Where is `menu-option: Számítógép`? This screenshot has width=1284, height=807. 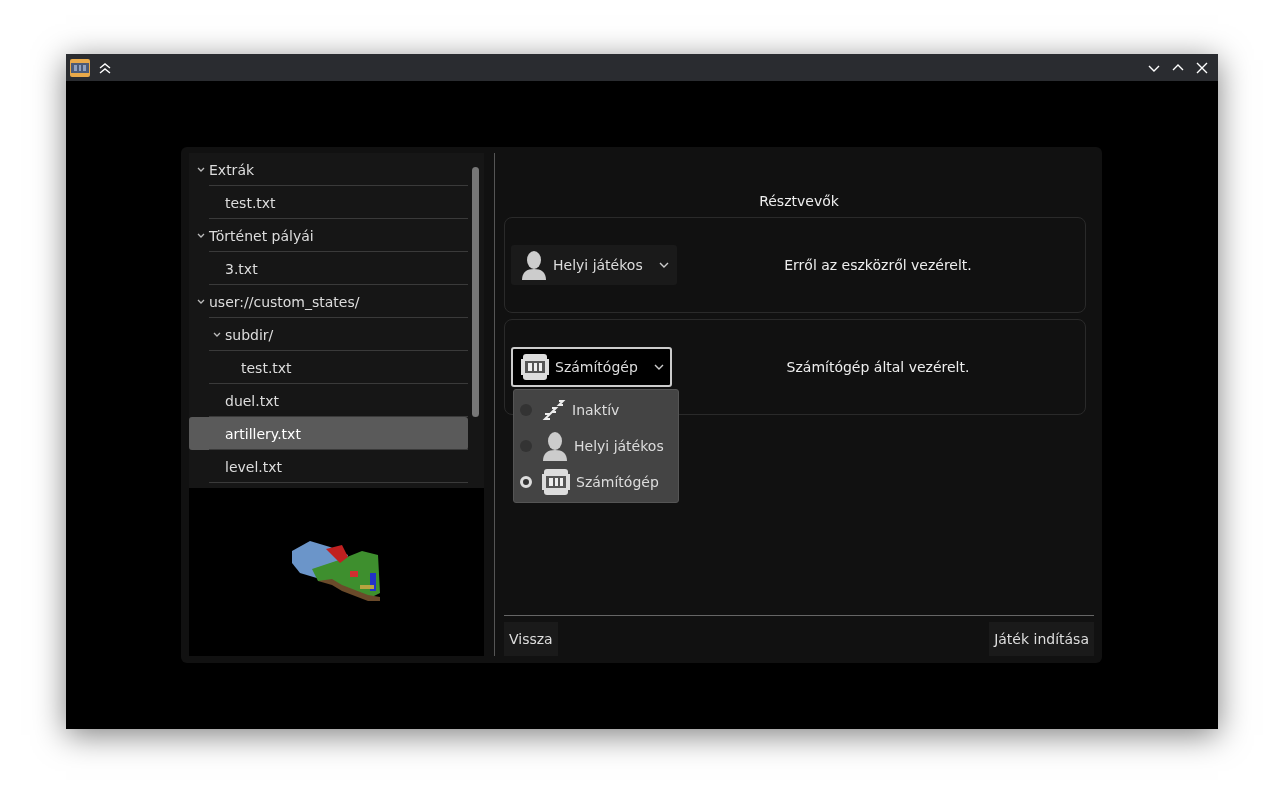 menu-option: Számítógép is located at coordinates (596, 482).